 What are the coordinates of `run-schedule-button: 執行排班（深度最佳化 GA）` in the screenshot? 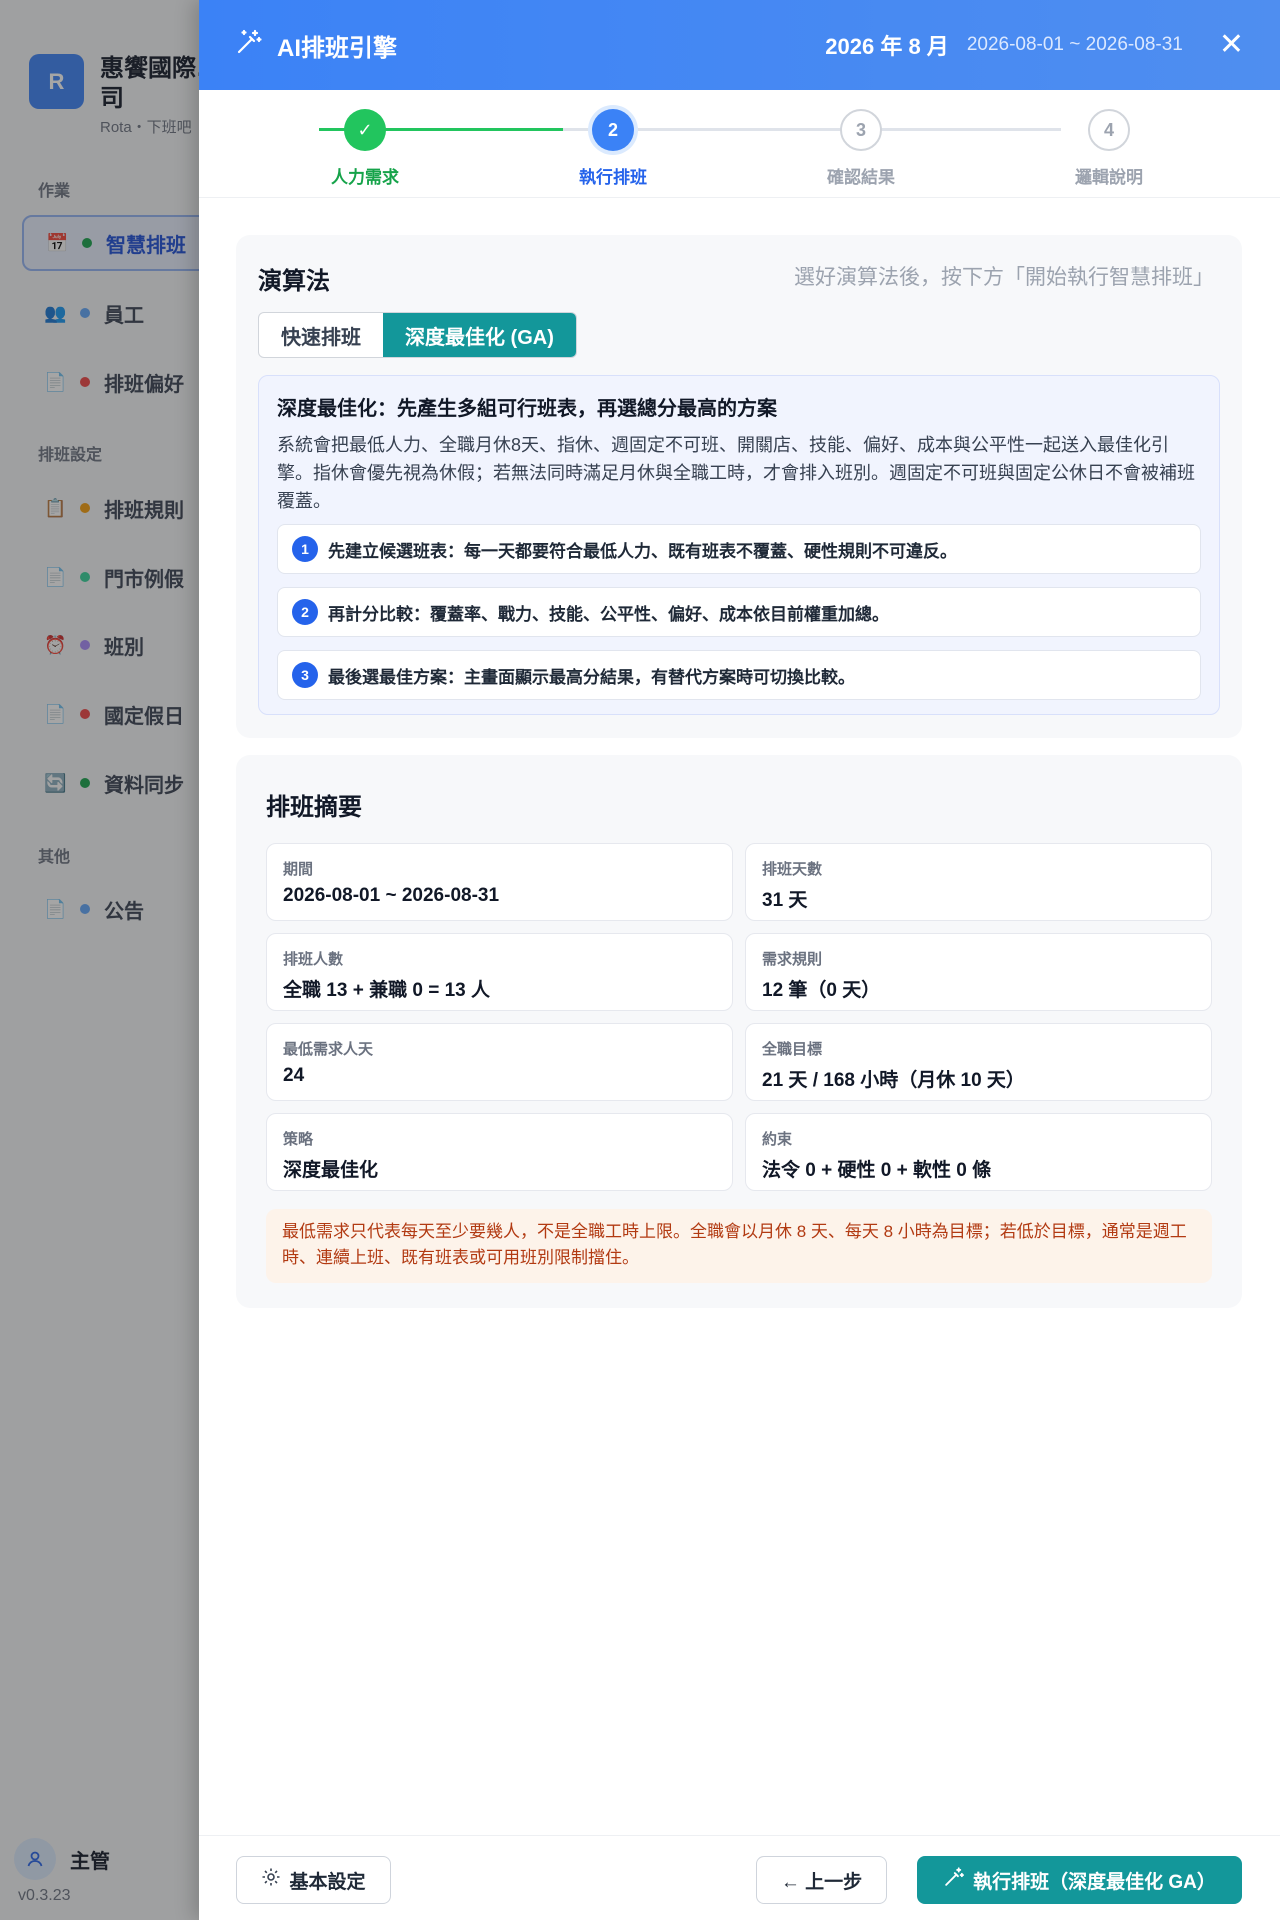 It's located at (1079, 1880).